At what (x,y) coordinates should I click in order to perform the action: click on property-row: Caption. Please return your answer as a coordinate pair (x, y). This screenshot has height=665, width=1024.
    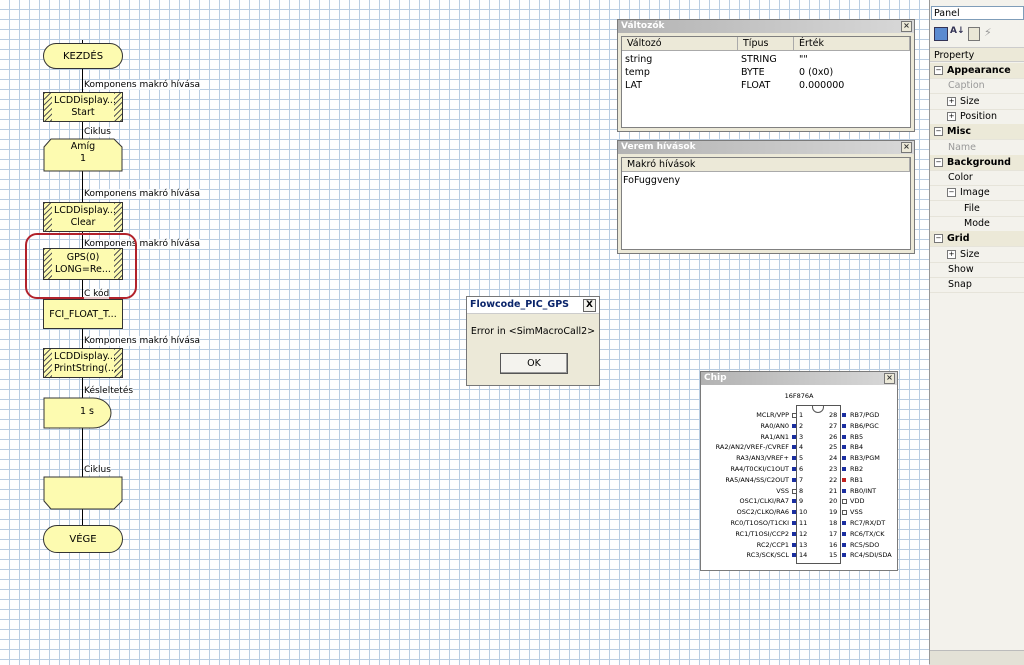
    Looking at the image, I should click on (977, 86).